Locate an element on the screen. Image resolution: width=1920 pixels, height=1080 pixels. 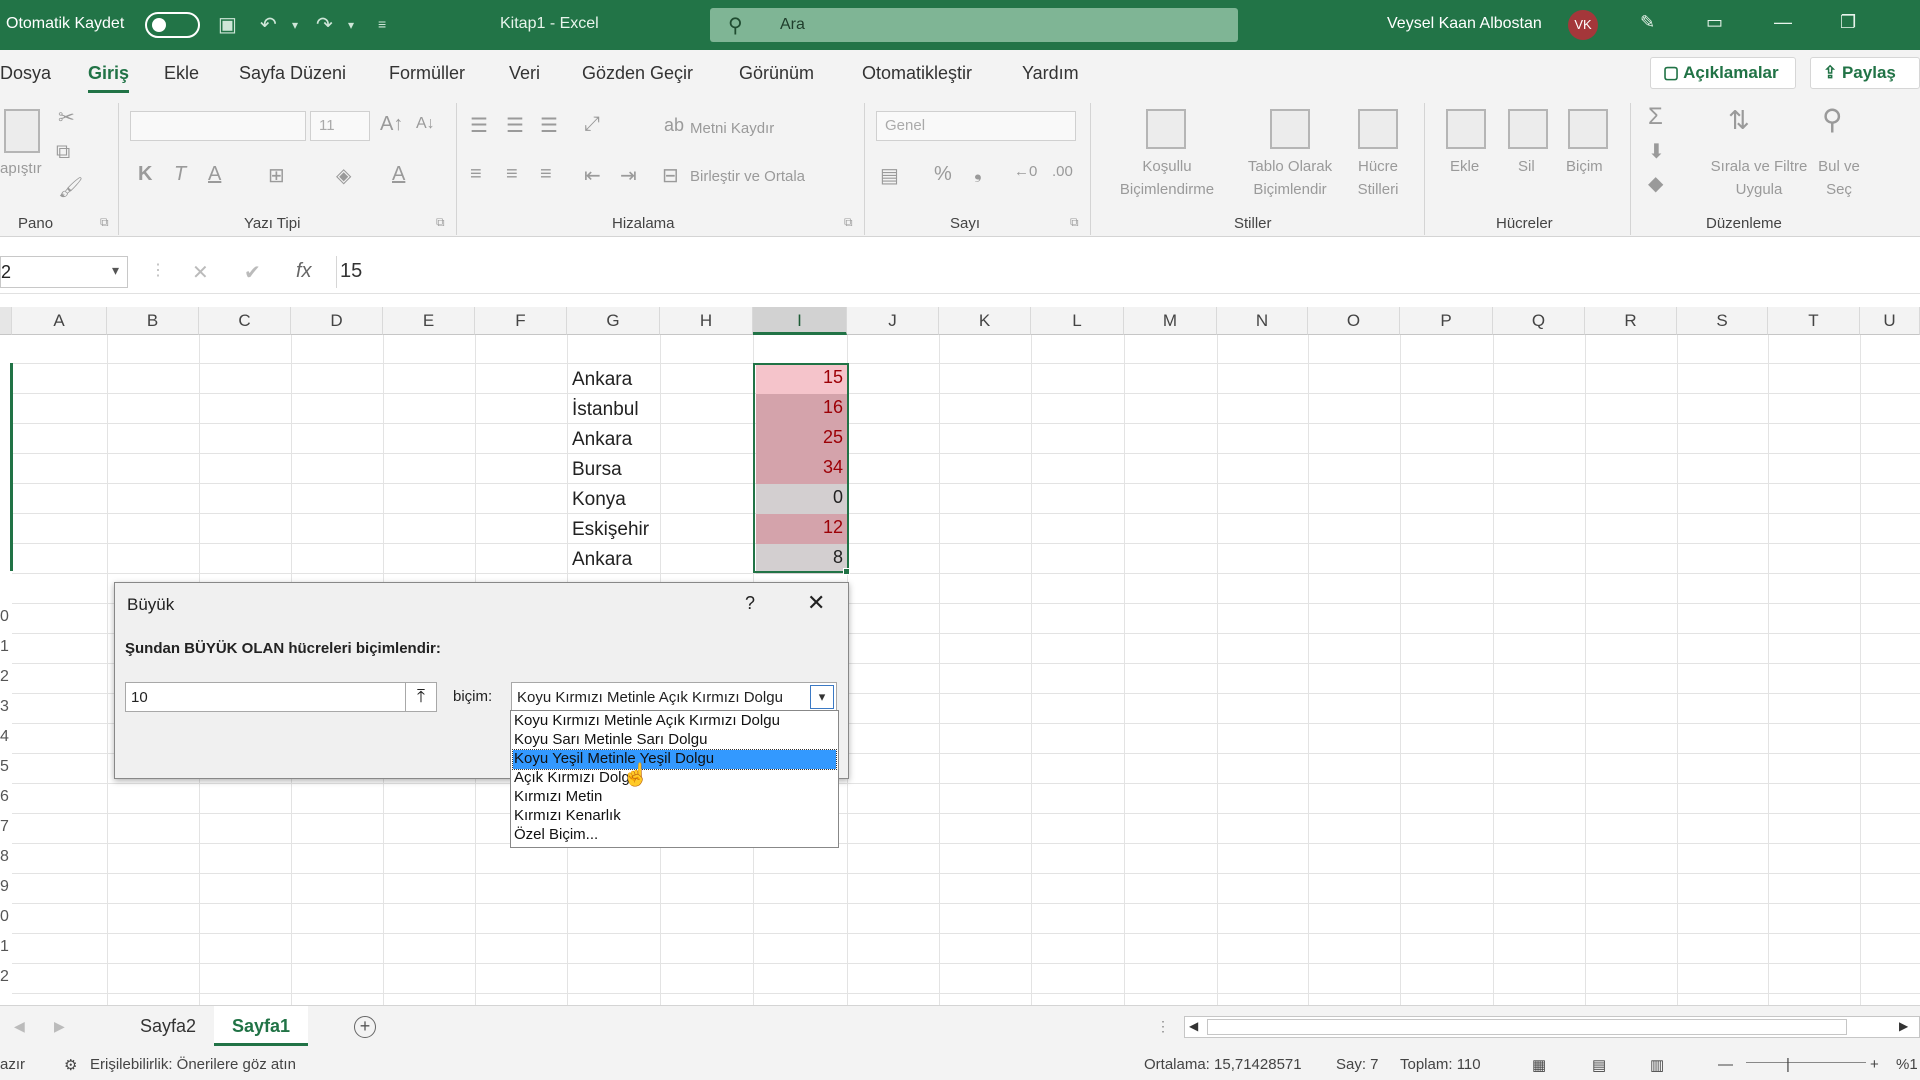
normal-view-icon: ▦ is located at coordinates (1539, 1065).